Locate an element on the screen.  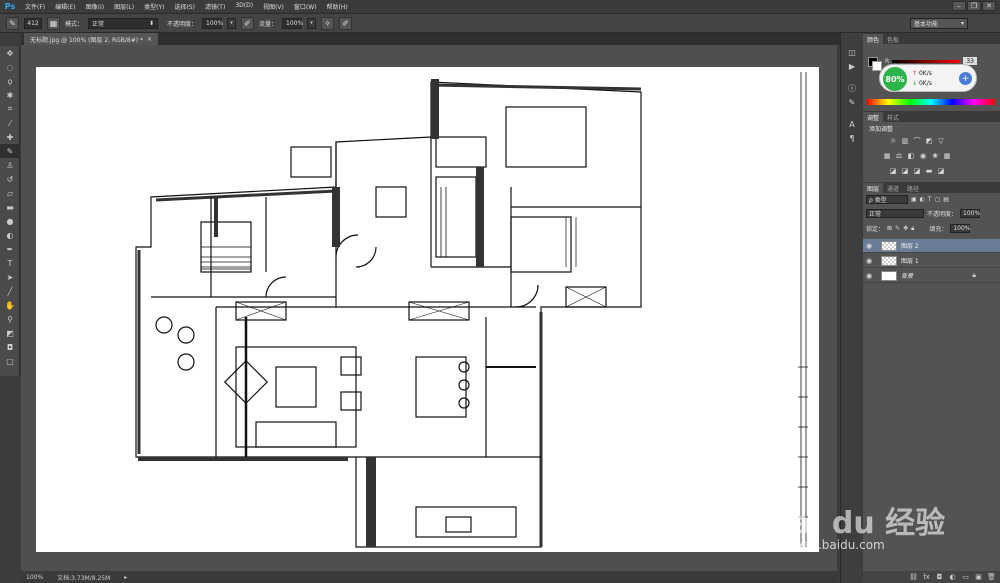
move-tool-icon: ✥ is located at coordinates (10, 53).